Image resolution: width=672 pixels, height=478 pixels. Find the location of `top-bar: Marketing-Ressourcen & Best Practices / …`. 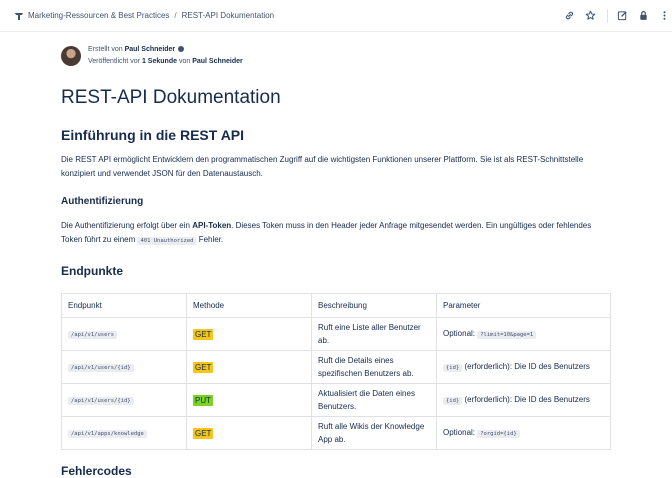

top-bar: Marketing-Ressourcen & Best Practices / … is located at coordinates (336, 16).